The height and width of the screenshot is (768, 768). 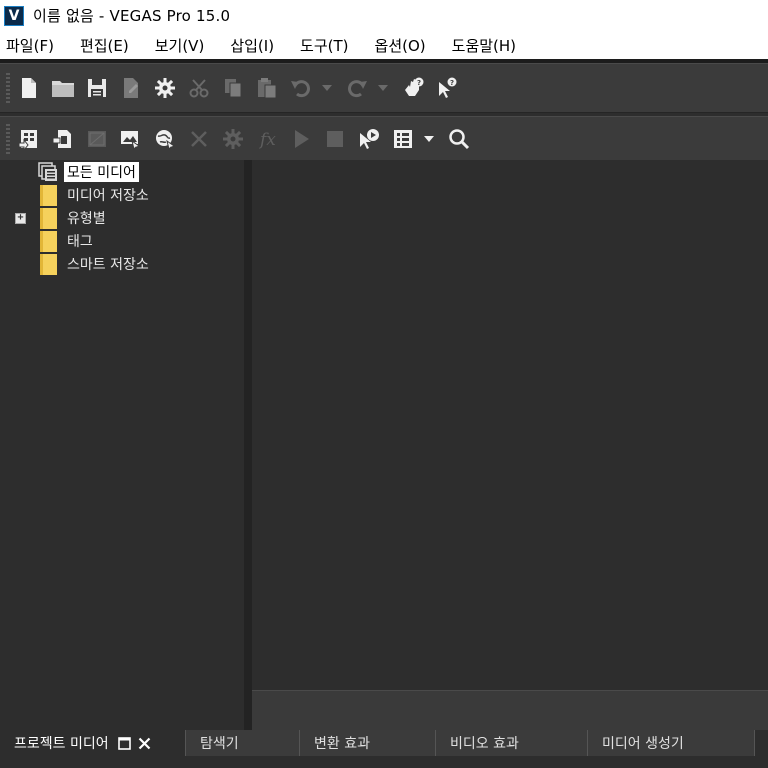 I want to click on tab-transitions: 변환 효과, so click(x=368, y=743).